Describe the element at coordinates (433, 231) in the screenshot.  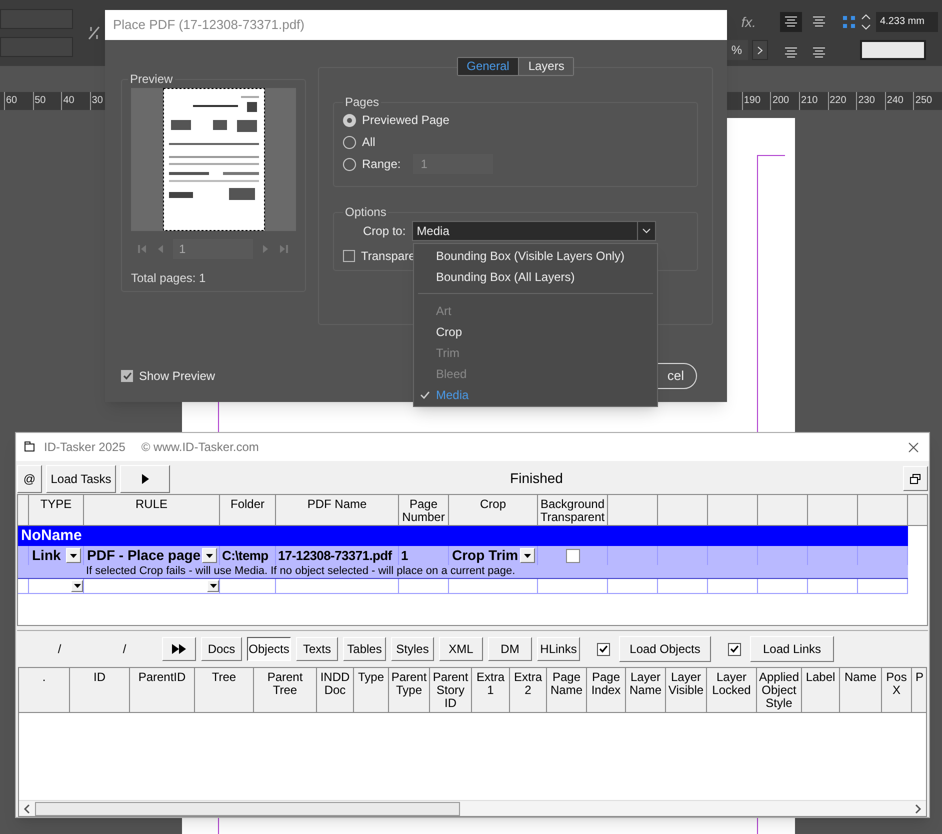
I see `dropdown-value: Media` at that location.